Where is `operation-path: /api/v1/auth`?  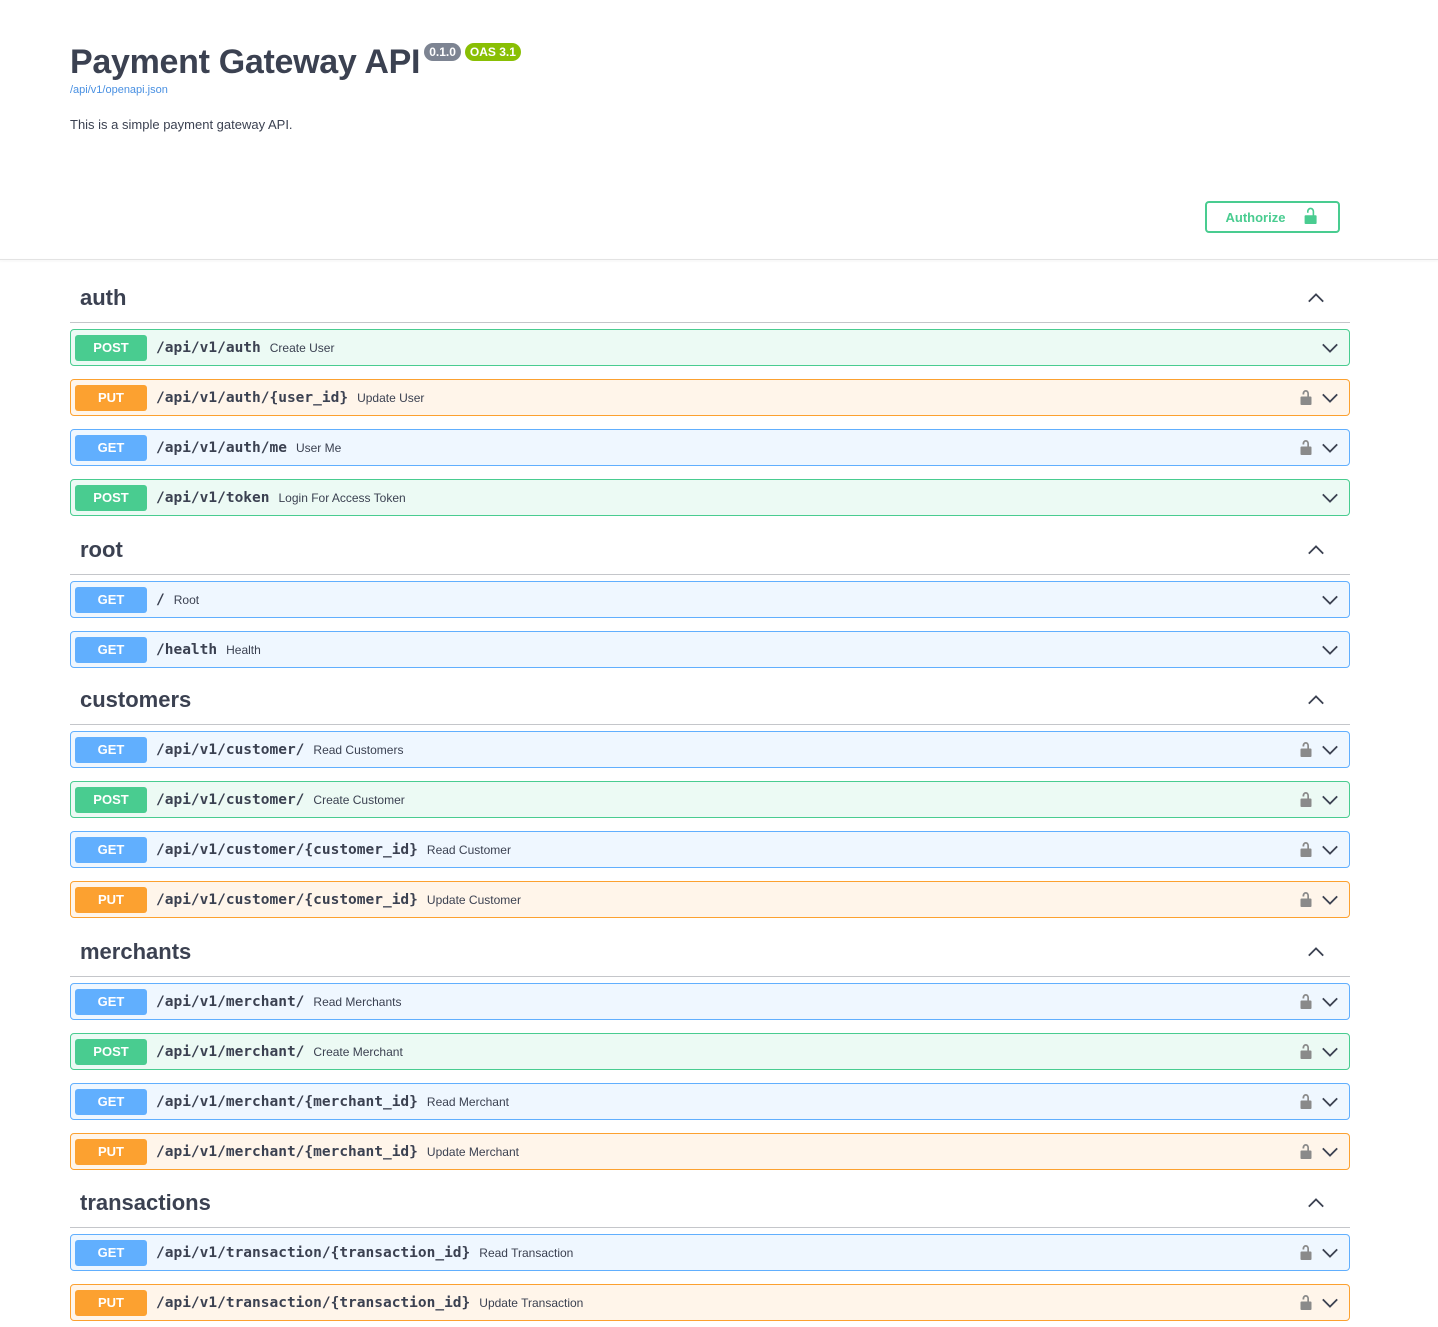 operation-path: /api/v1/auth is located at coordinates (208, 347).